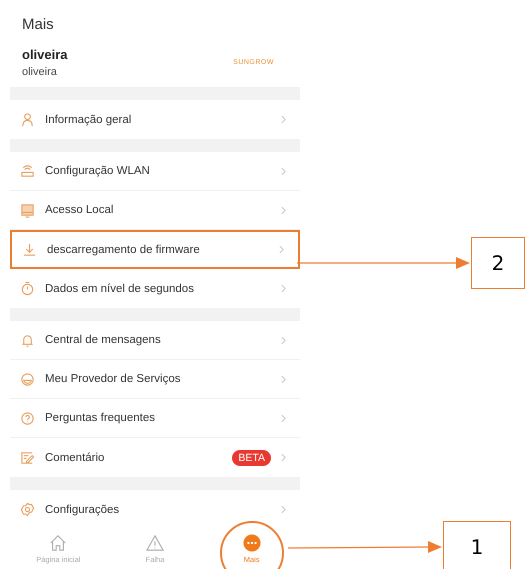 The width and height of the screenshot is (525, 569). What do you see at coordinates (155, 543) in the screenshot?
I see `warning-icon` at bounding box center [155, 543].